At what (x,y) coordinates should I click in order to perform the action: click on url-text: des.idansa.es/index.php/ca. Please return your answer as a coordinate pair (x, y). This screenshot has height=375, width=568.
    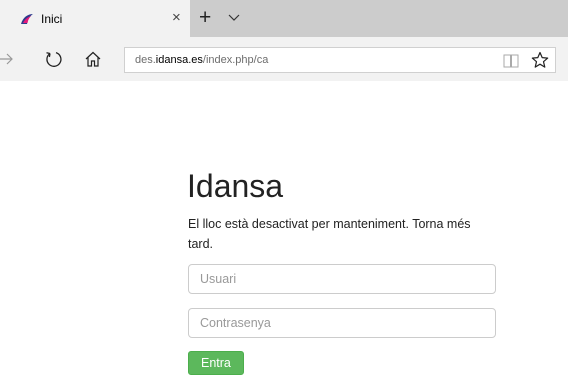
    Looking at the image, I should click on (201, 60).